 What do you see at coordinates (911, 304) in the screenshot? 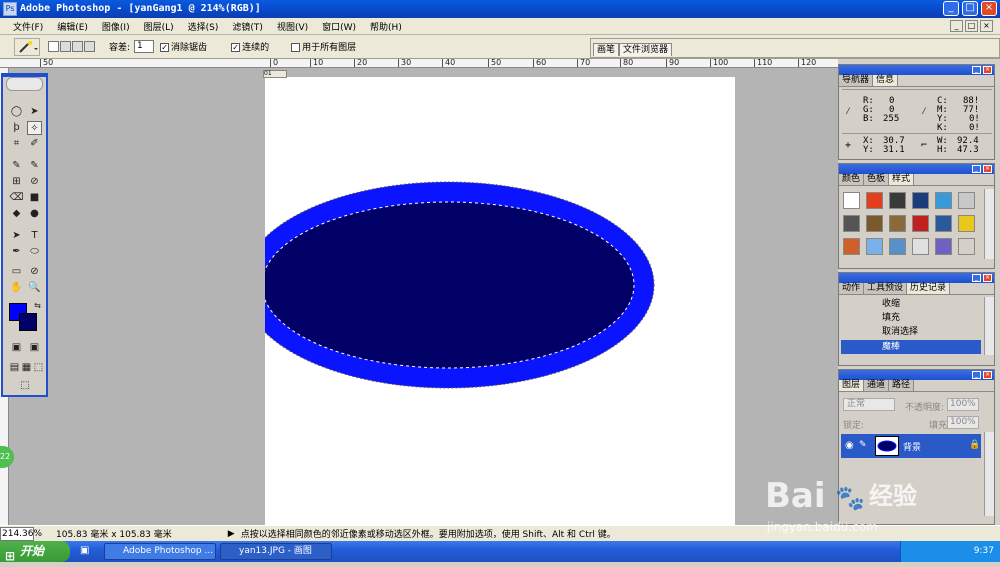
I see `history-item: 收缩` at bounding box center [911, 304].